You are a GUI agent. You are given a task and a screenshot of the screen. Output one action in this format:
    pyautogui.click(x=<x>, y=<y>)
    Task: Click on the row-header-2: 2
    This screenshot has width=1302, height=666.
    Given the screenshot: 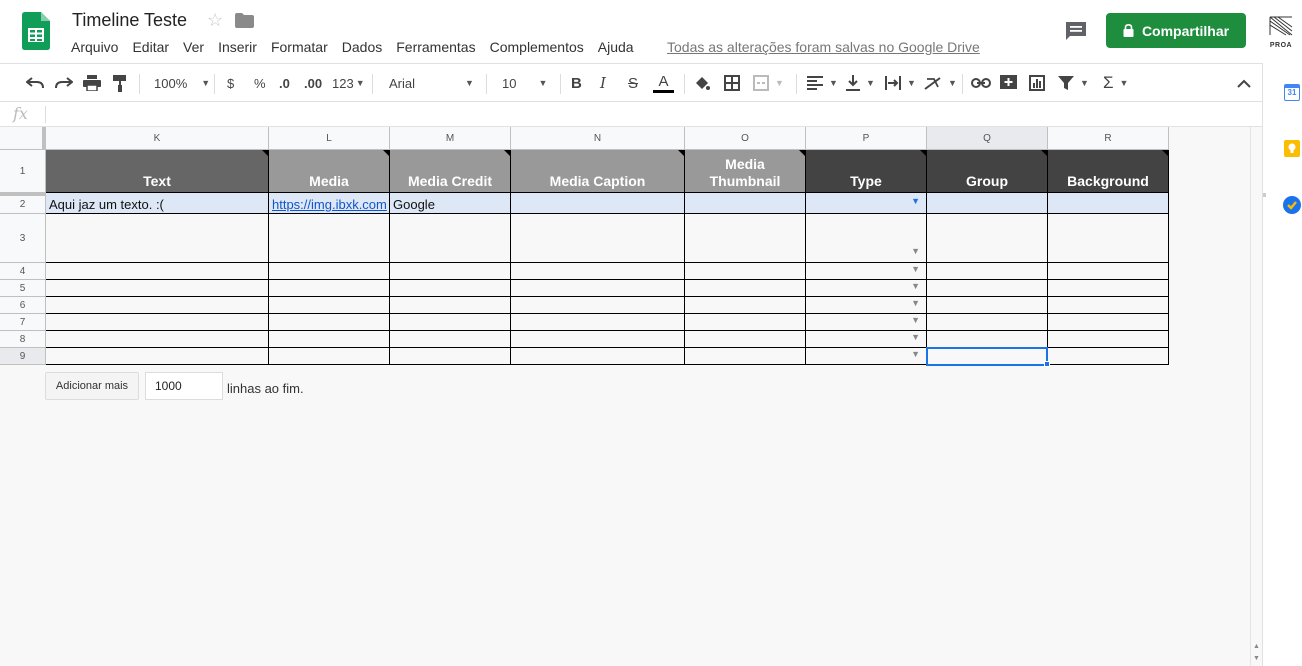 What is the action you would take?
    pyautogui.click(x=23, y=203)
    